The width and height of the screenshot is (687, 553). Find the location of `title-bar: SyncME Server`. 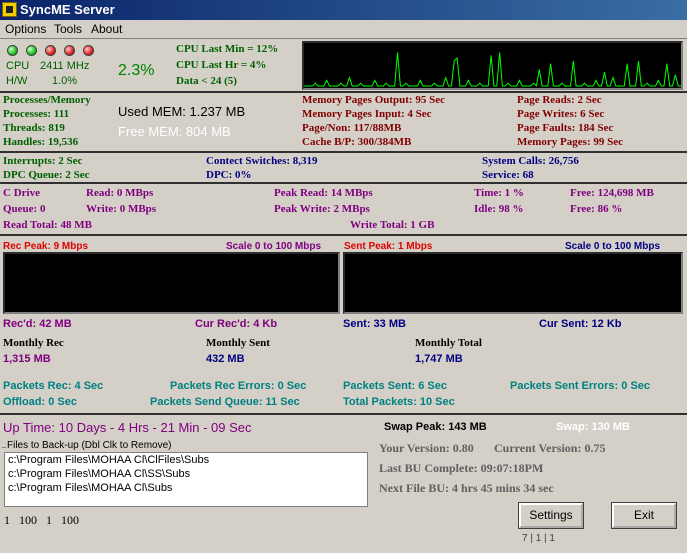

title-bar: SyncME Server is located at coordinates (343, 10).